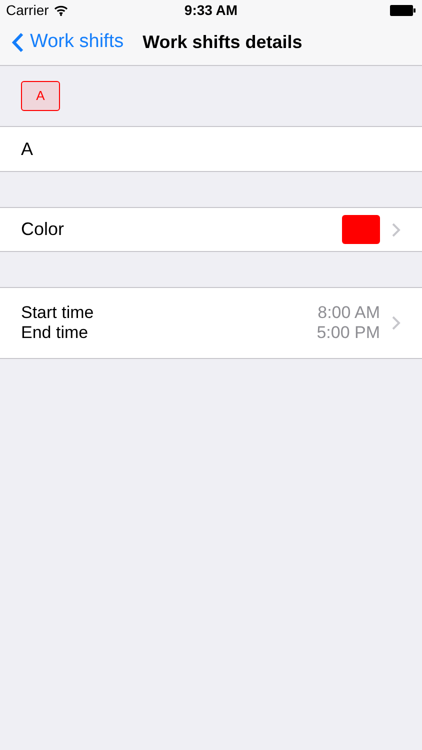 The width and height of the screenshot is (422, 750). Describe the element at coordinates (58, 313) in the screenshot. I see `start-time-label: Start time` at that location.